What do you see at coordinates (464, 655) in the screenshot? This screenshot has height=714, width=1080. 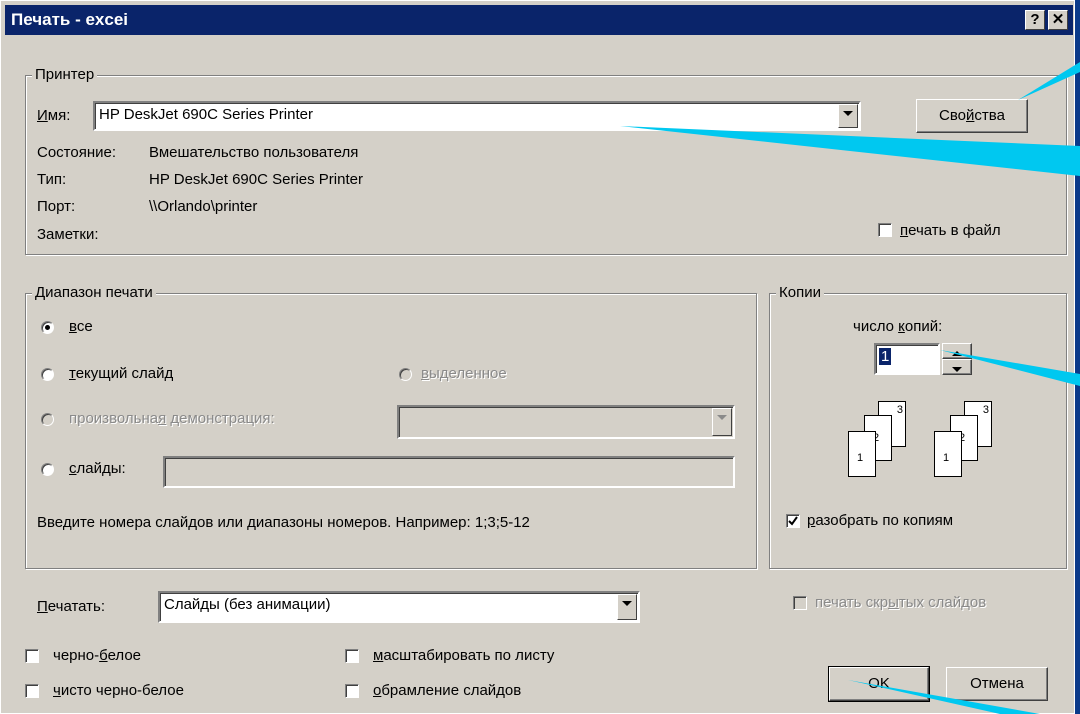 I see `scale-label: масштабировать по листу` at bounding box center [464, 655].